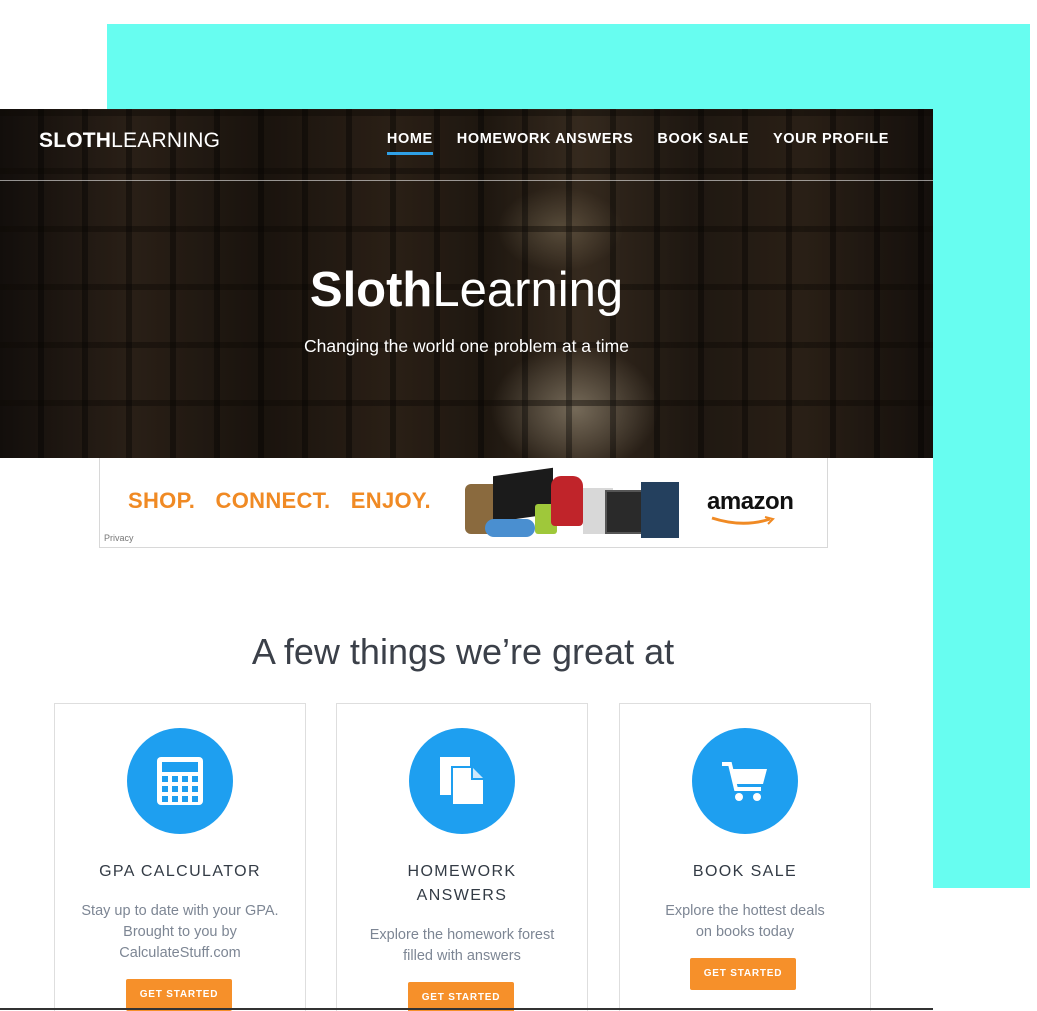  Describe the element at coordinates (745, 921) in the screenshot. I see `card-description: Explore the hottest deals on books today` at that location.